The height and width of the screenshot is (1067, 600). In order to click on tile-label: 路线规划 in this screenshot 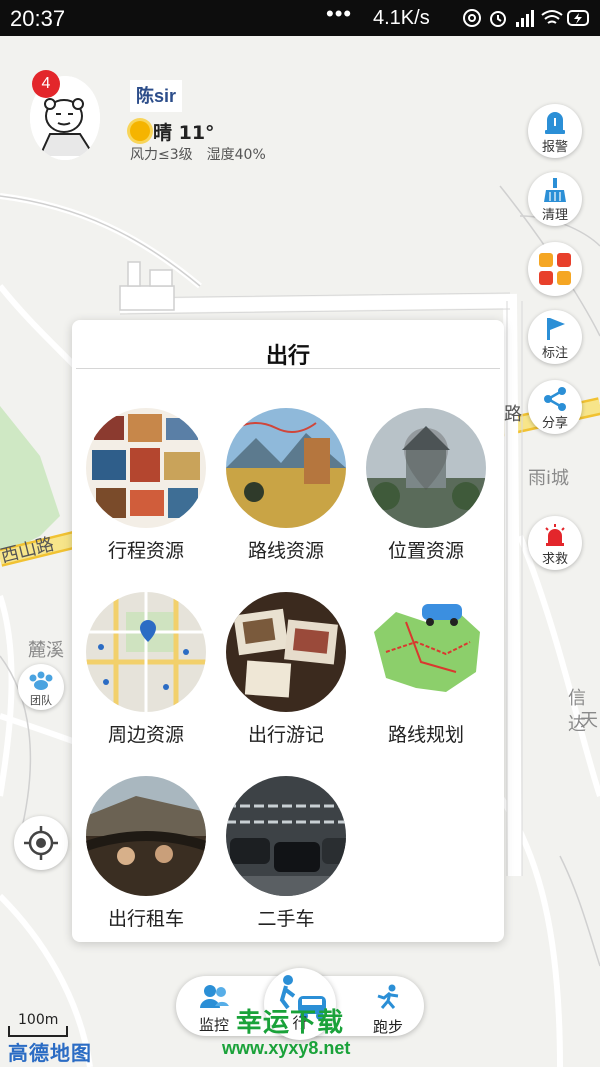, I will do `click(425, 735)`.